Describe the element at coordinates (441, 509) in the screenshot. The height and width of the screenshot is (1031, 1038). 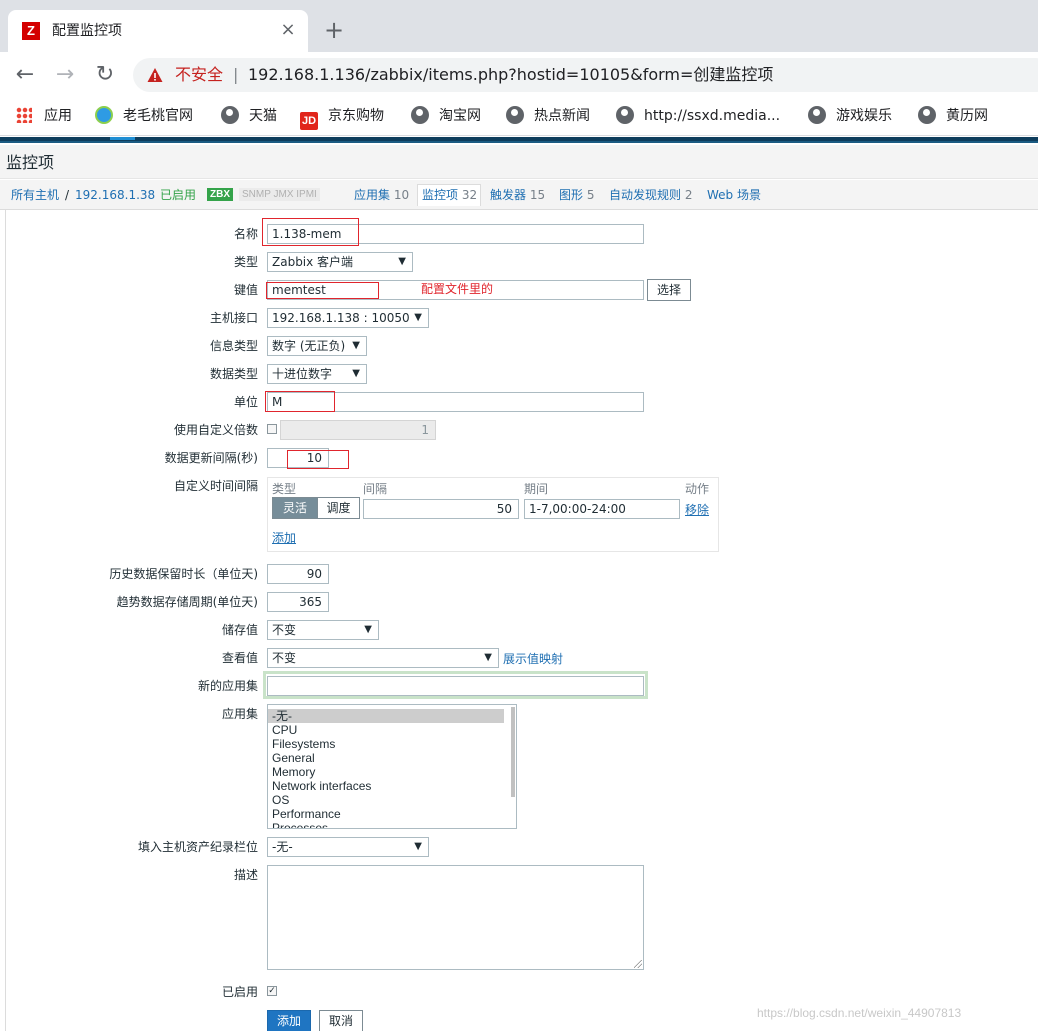
I see `flexible-interval-input: 50` at that location.